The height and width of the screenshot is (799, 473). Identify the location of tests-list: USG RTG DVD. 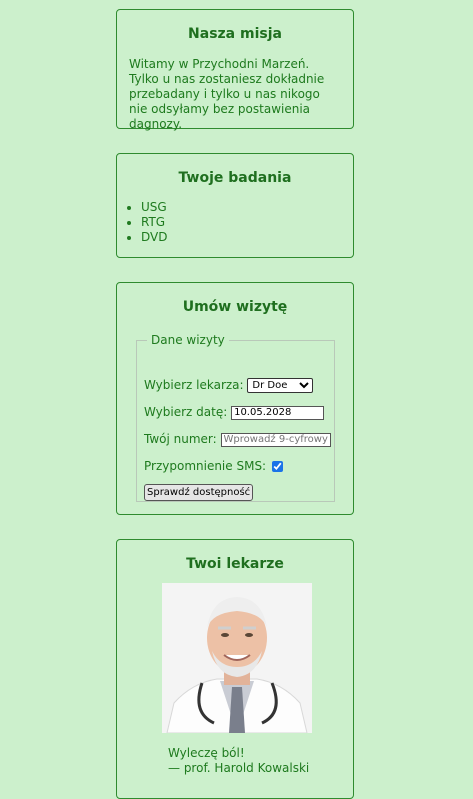
(235, 222).